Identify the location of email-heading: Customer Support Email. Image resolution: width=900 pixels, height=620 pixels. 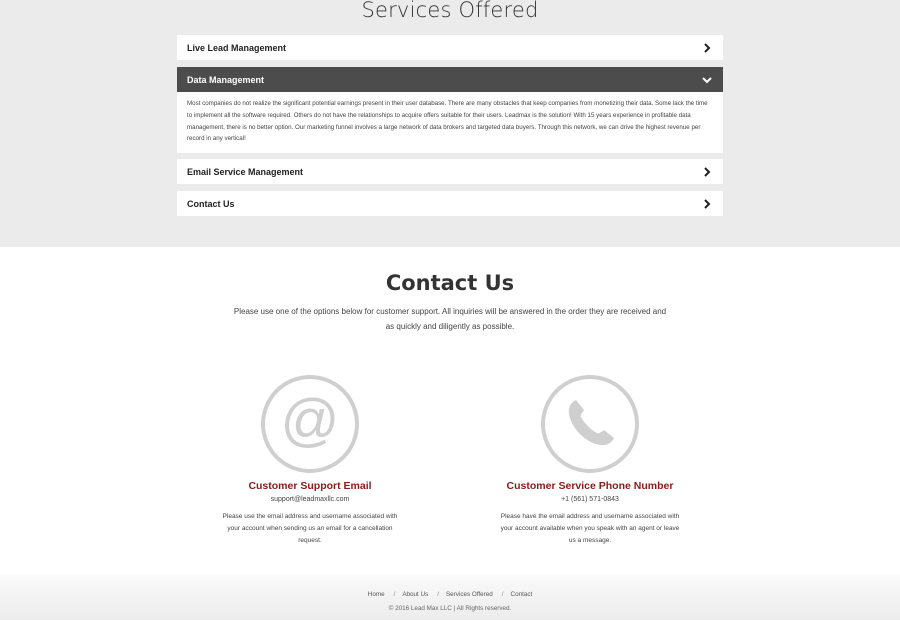
(310, 486).